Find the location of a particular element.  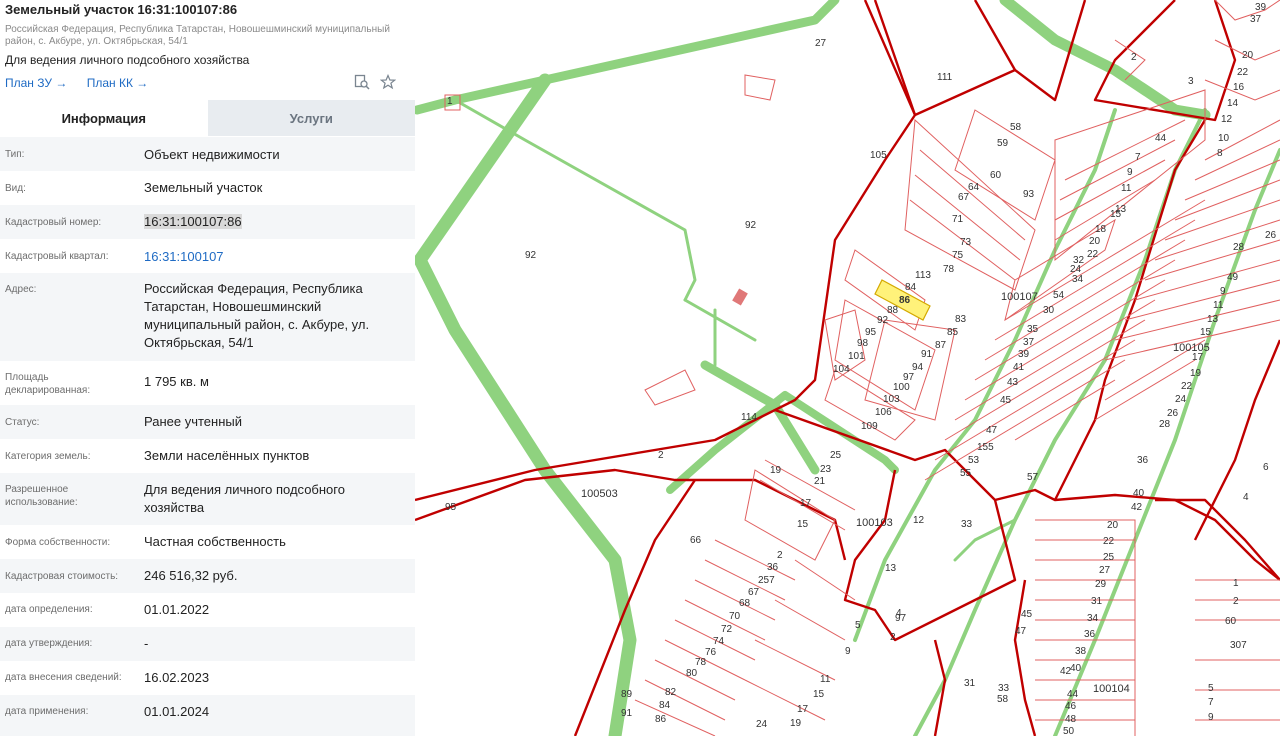

info-value: Земли населённых пунктов is located at coordinates (227, 455).